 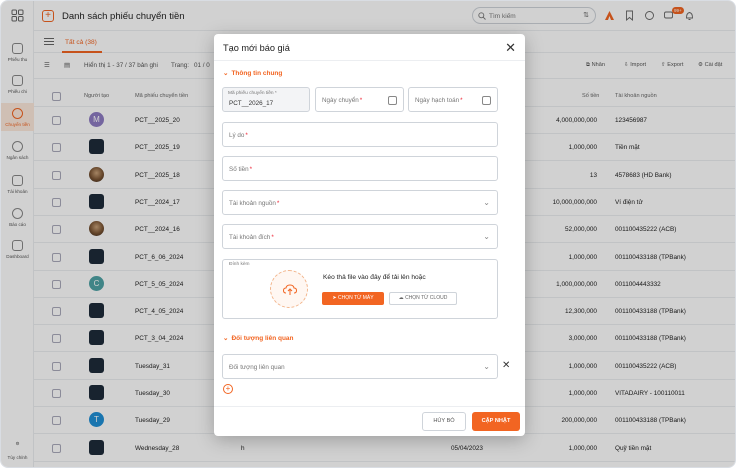 I want to click on code-field: Mã phiếu chuyển tiền * PCT__2026_17, so click(x=266, y=99).